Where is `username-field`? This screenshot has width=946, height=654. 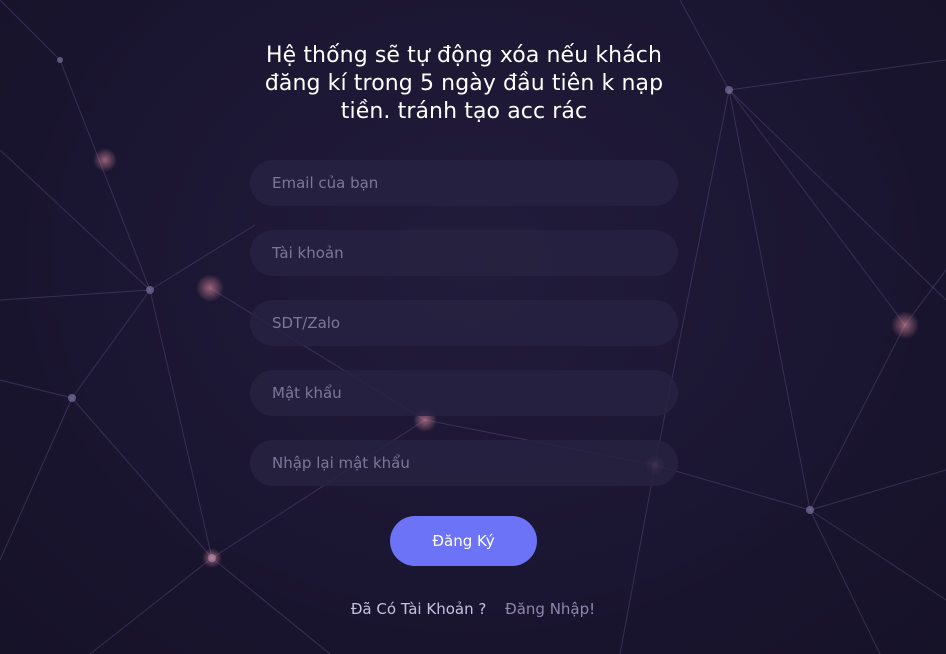 username-field is located at coordinates (464, 253).